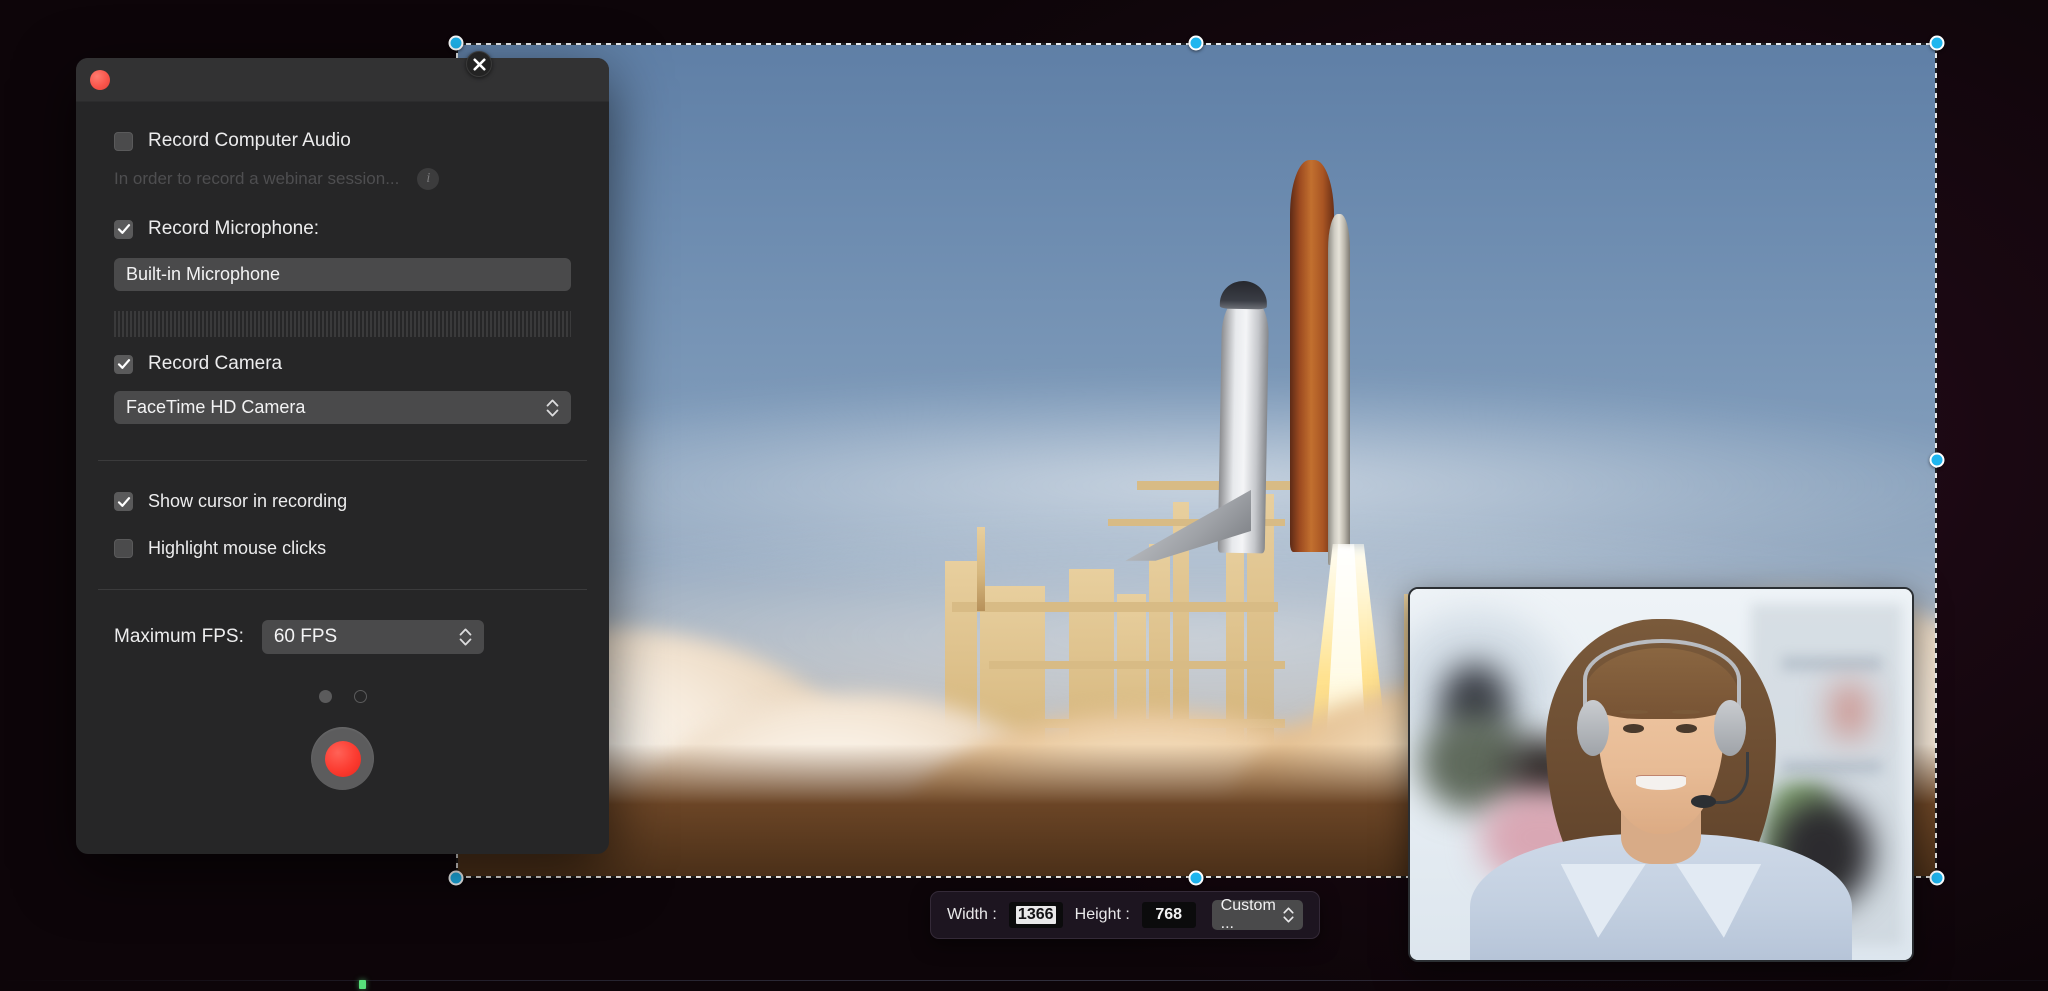  I want to click on highlight-clicks-checkbox, so click(123, 548).